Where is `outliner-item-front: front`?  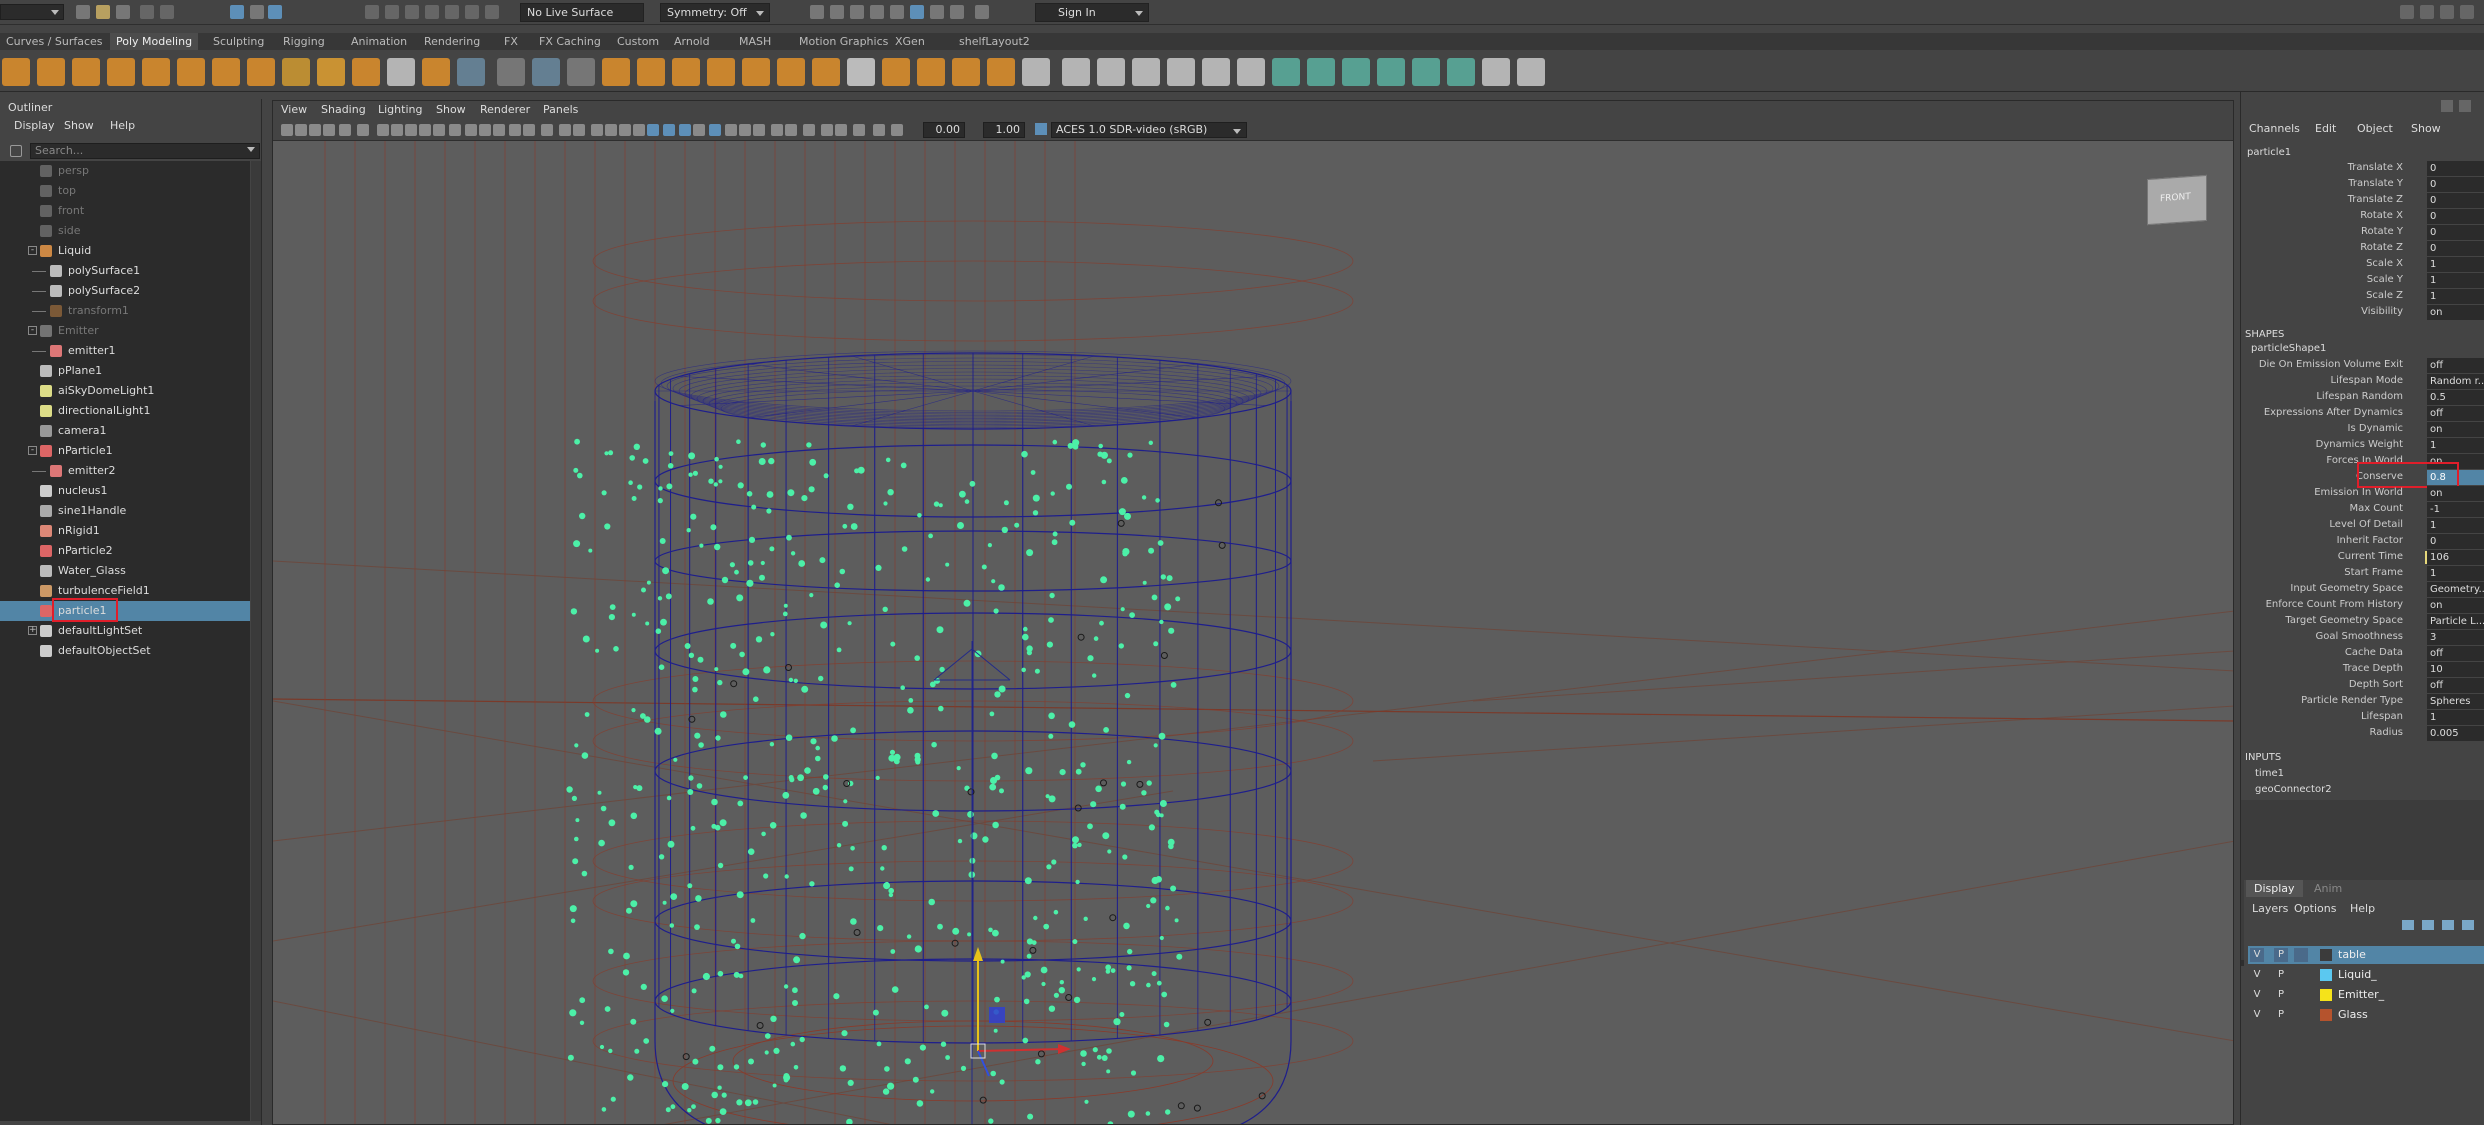
outliner-item-front: front is located at coordinates (125, 211).